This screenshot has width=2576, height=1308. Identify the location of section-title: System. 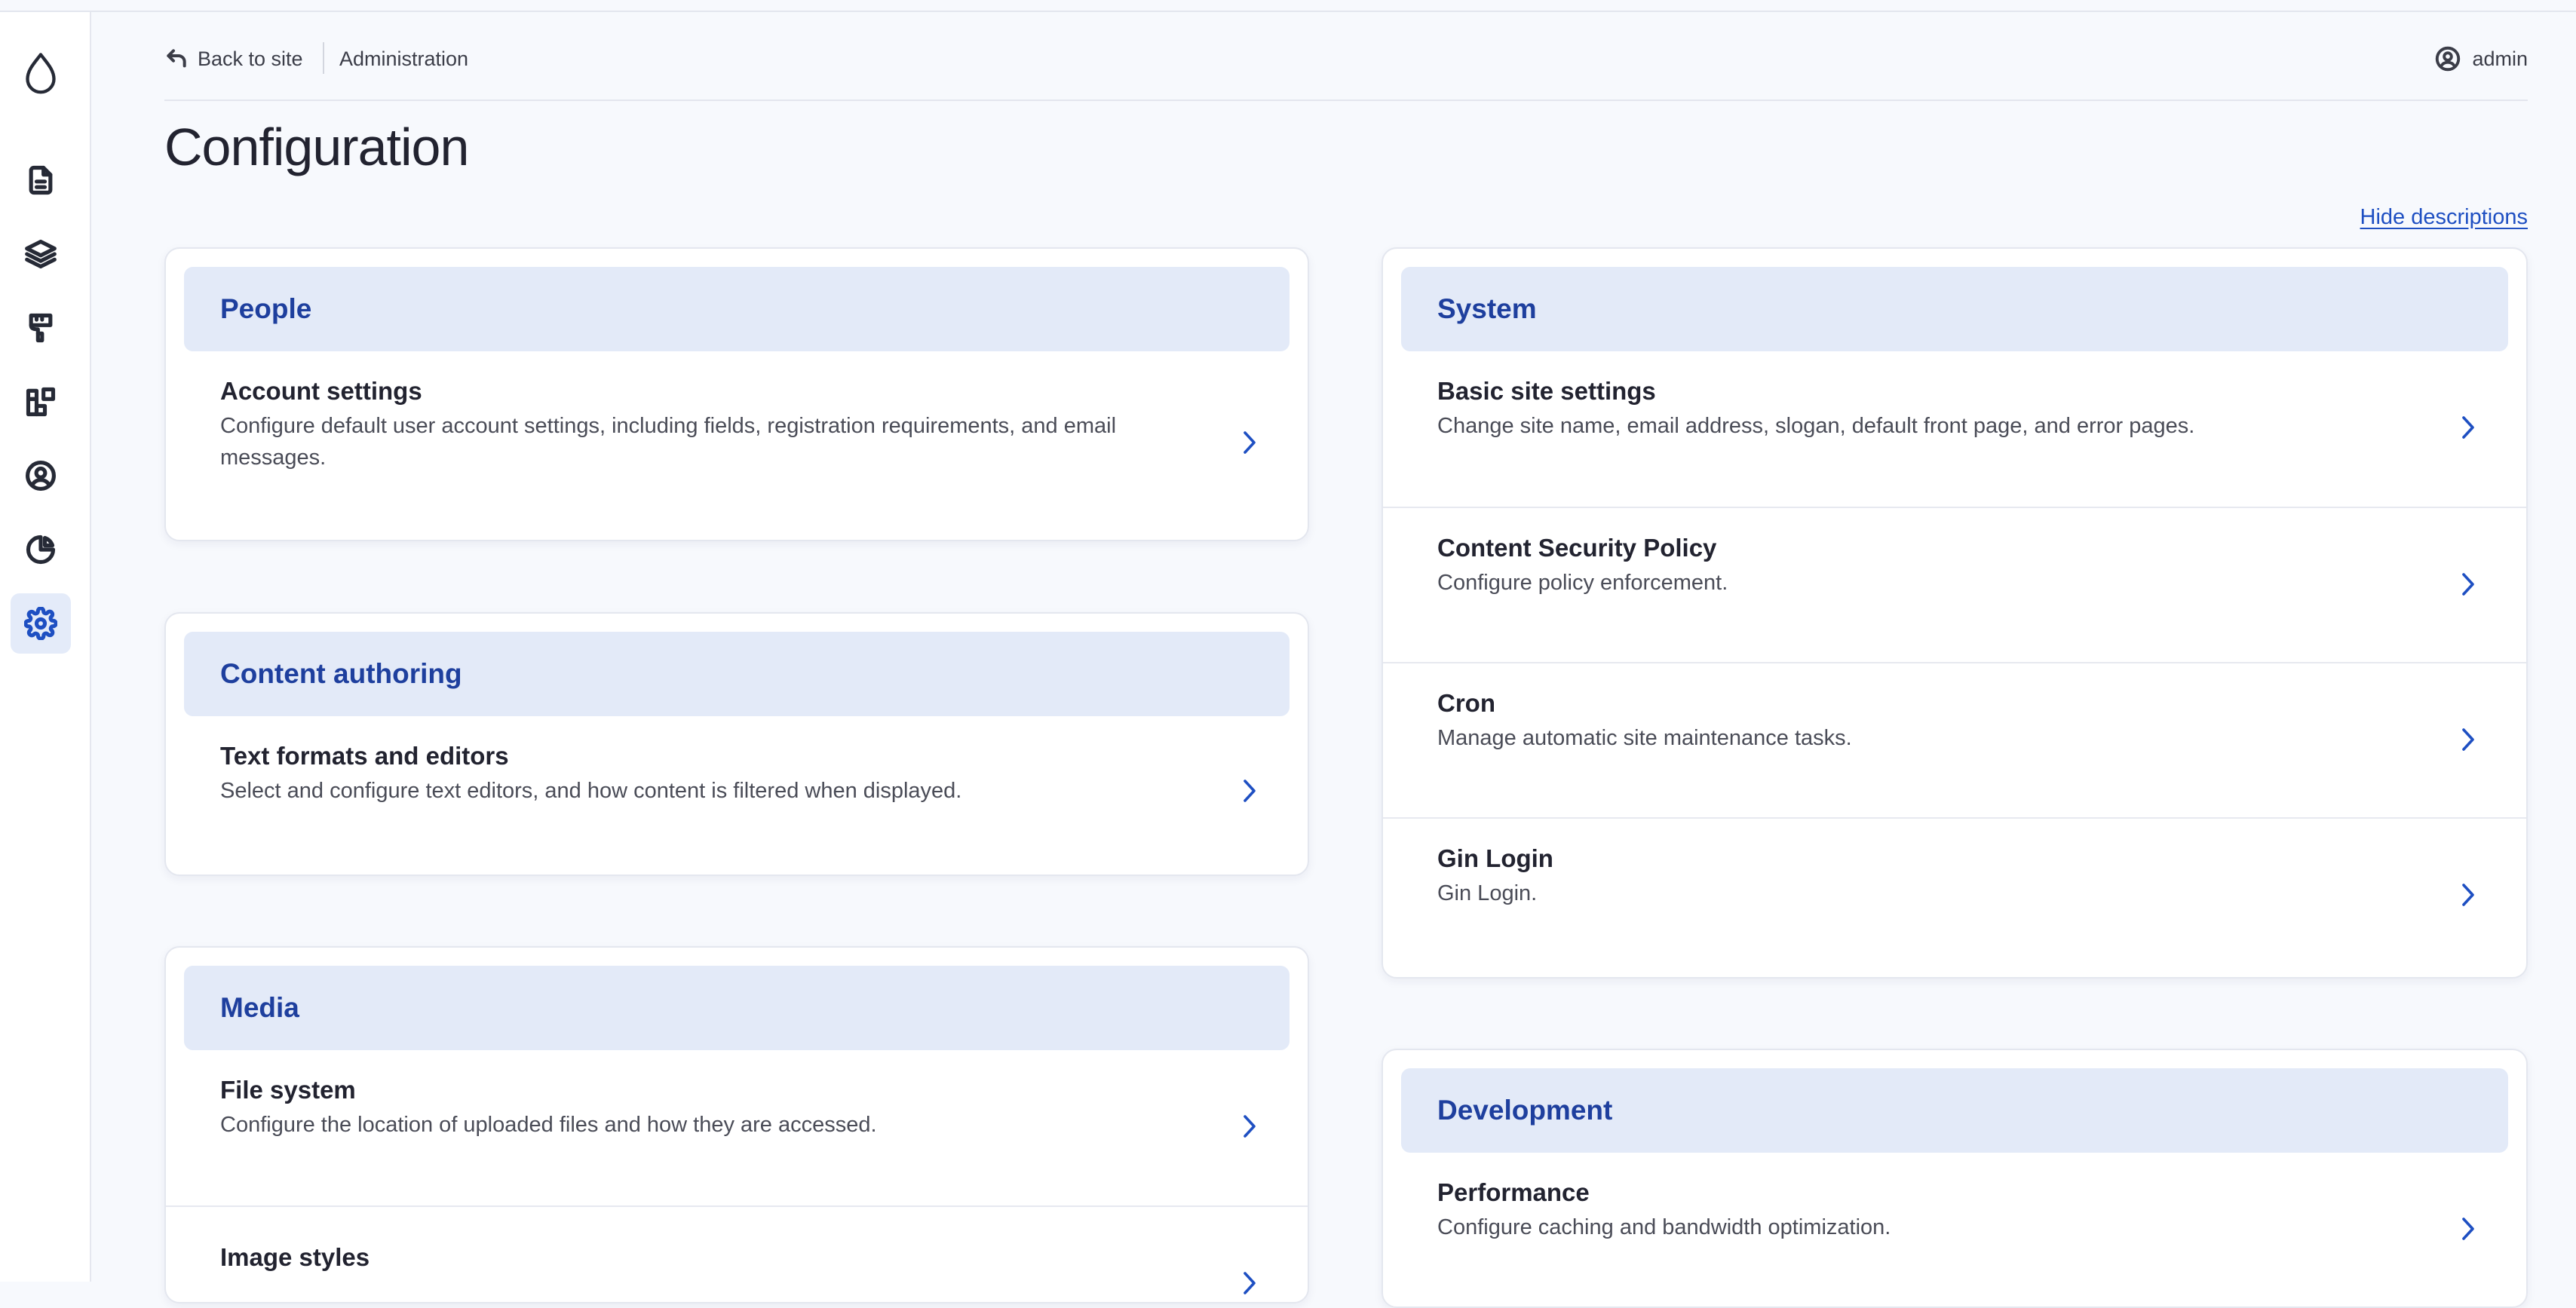
(1487, 308).